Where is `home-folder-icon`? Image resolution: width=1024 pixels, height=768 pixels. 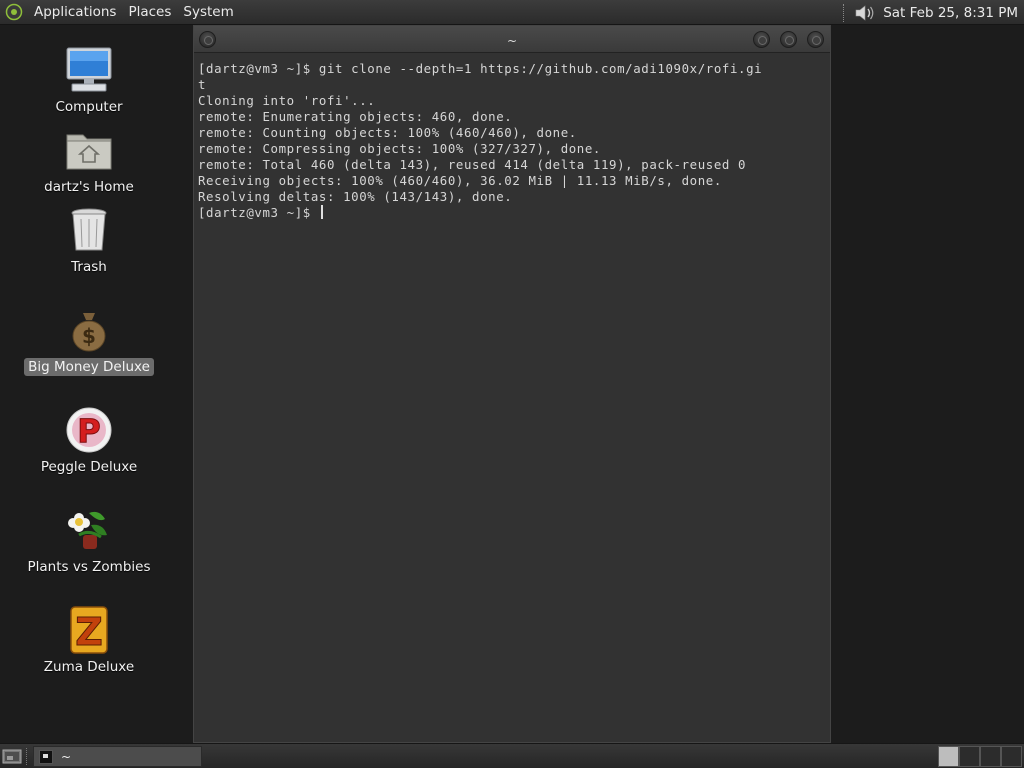
home-folder-icon is located at coordinates (89, 150).